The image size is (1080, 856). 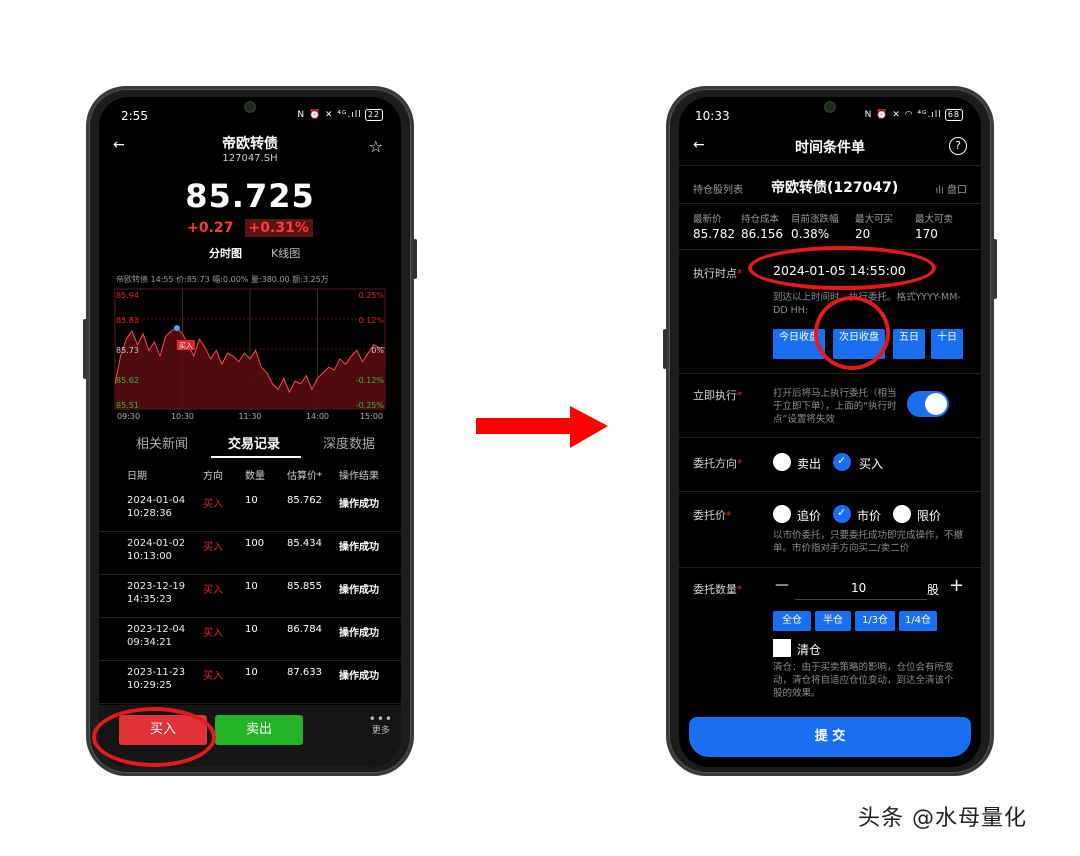 I want to click on y-tick-right: 0.12%, so click(x=372, y=320).